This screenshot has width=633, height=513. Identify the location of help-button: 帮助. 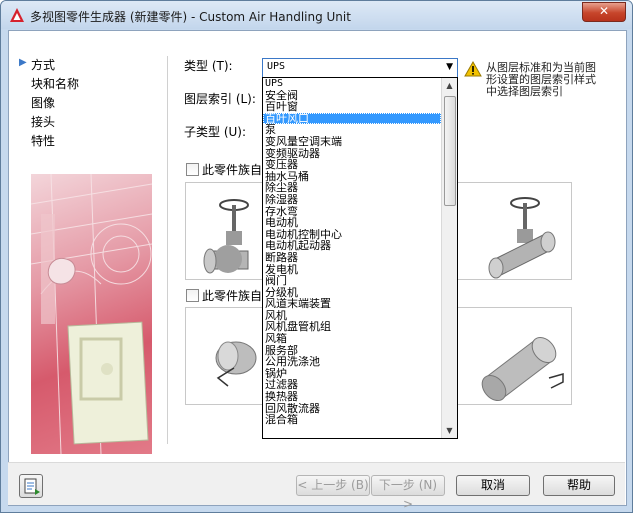
(579, 485).